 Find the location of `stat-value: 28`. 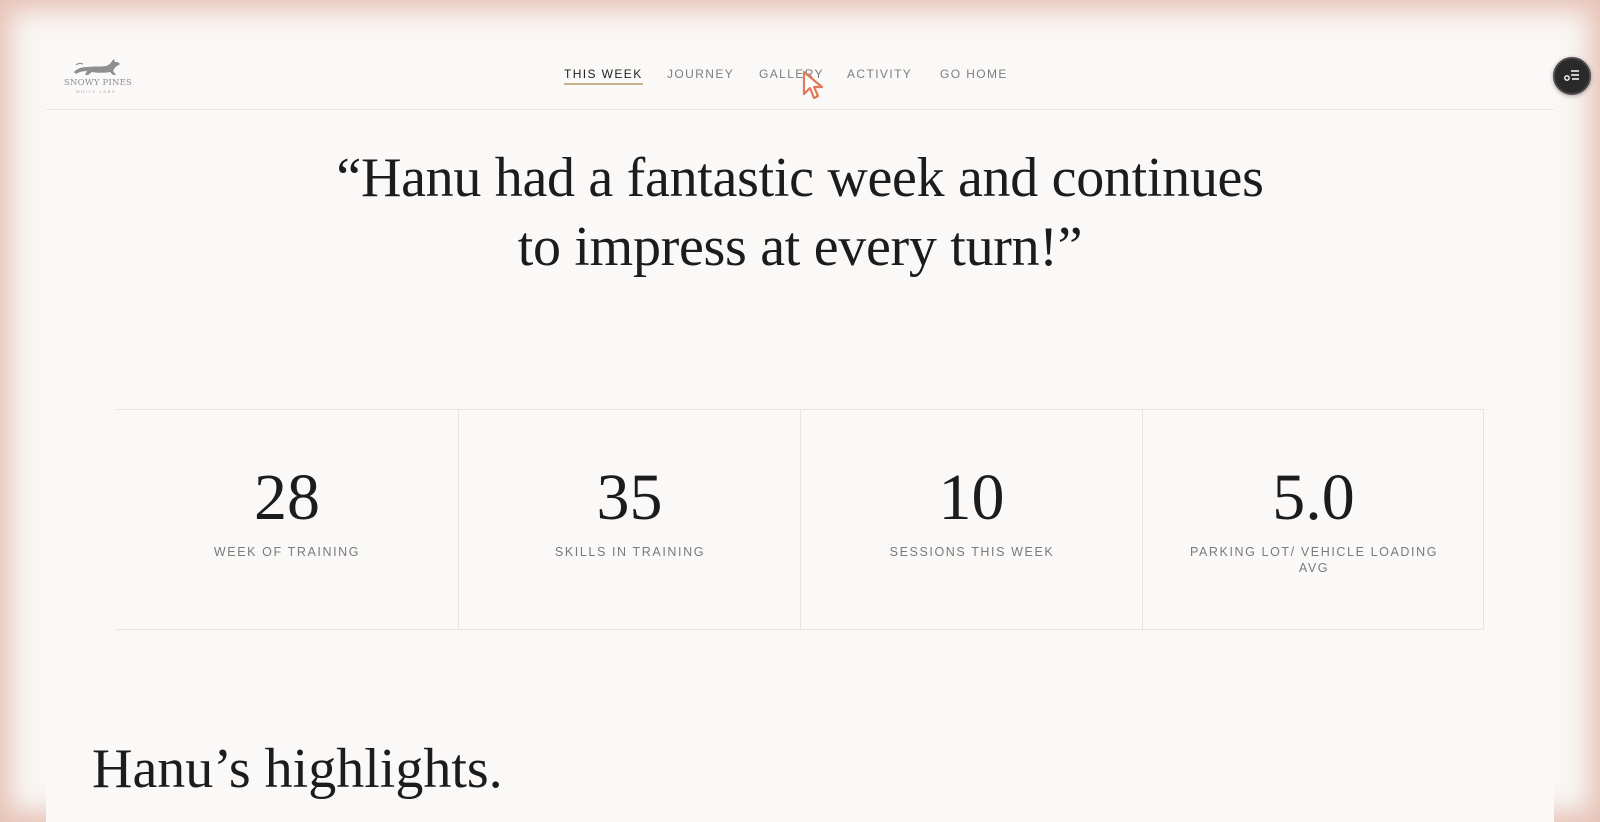

stat-value: 28 is located at coordinates (287, 497).